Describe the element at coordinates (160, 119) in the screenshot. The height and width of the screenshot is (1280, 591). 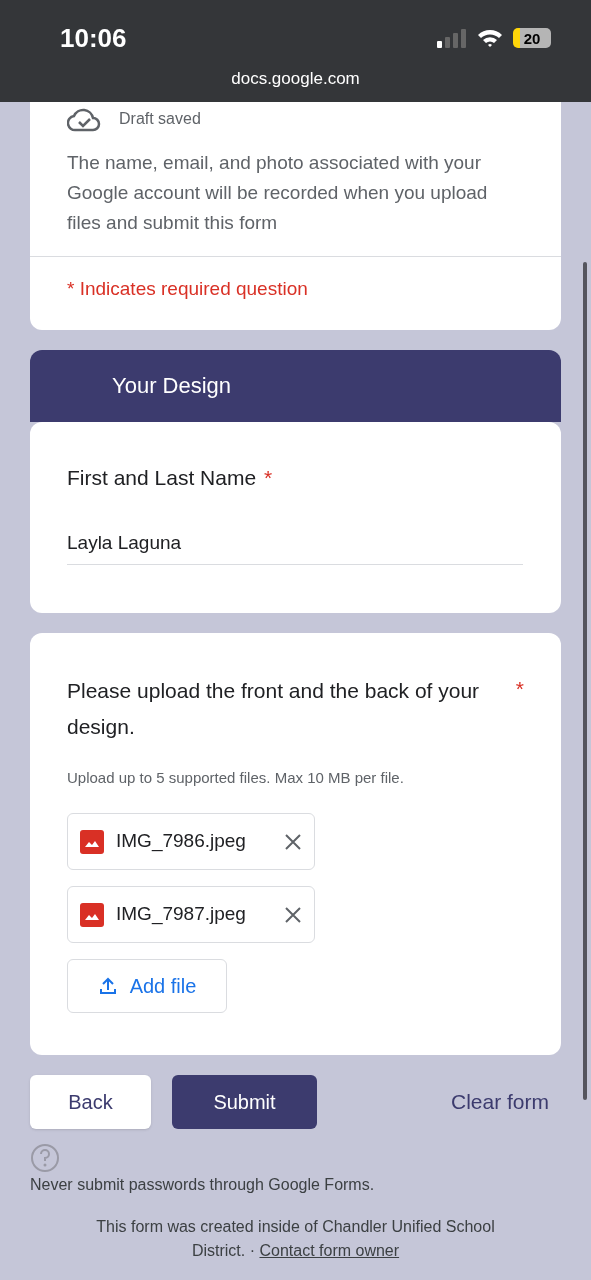
I see `draft-status: Draft saved` at that location.